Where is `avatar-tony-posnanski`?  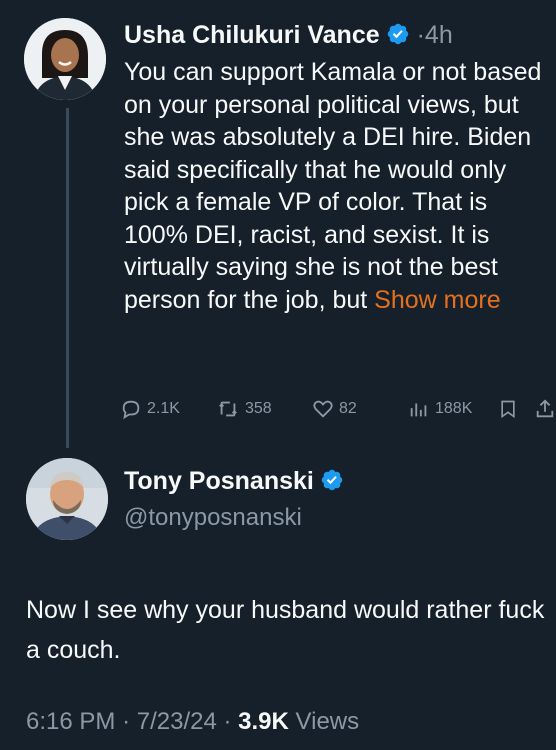 avatar-tony-posnanski is located at coordinates (67, 499).